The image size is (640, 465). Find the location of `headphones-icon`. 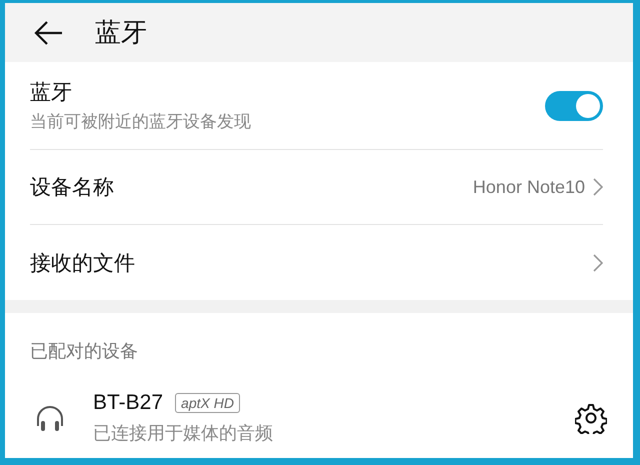

headphones-icon is located at coordinates (50, 418).